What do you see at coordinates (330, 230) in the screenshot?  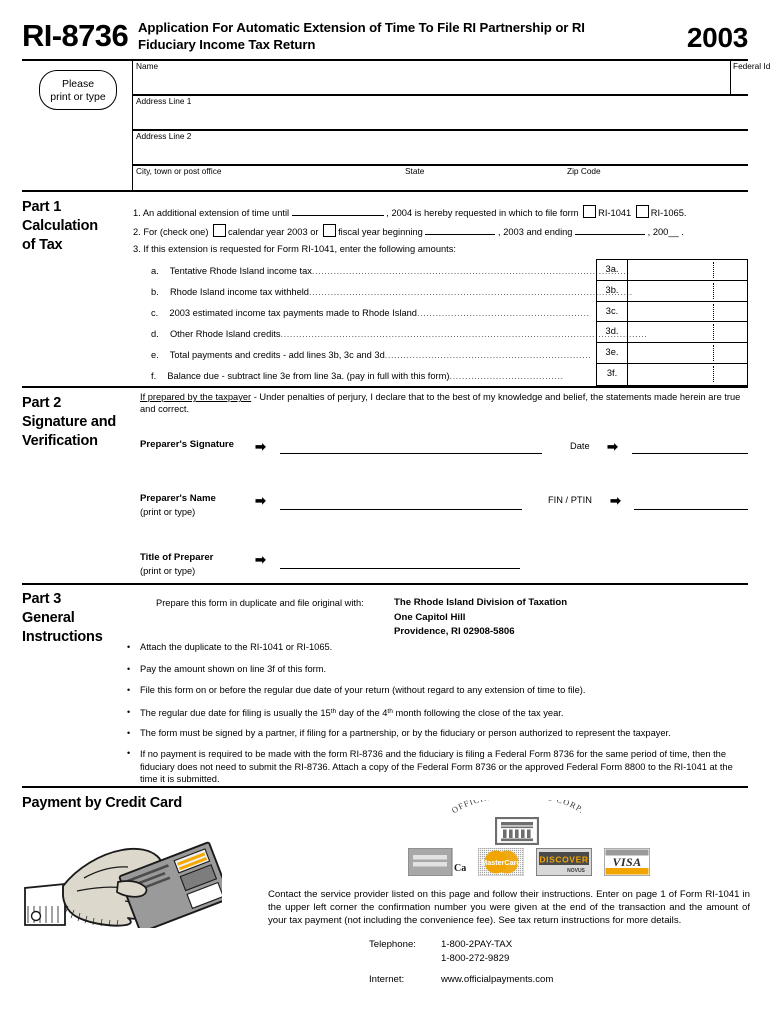 I see `checkbox-fiscal-year` at bounding box center [330, 230].